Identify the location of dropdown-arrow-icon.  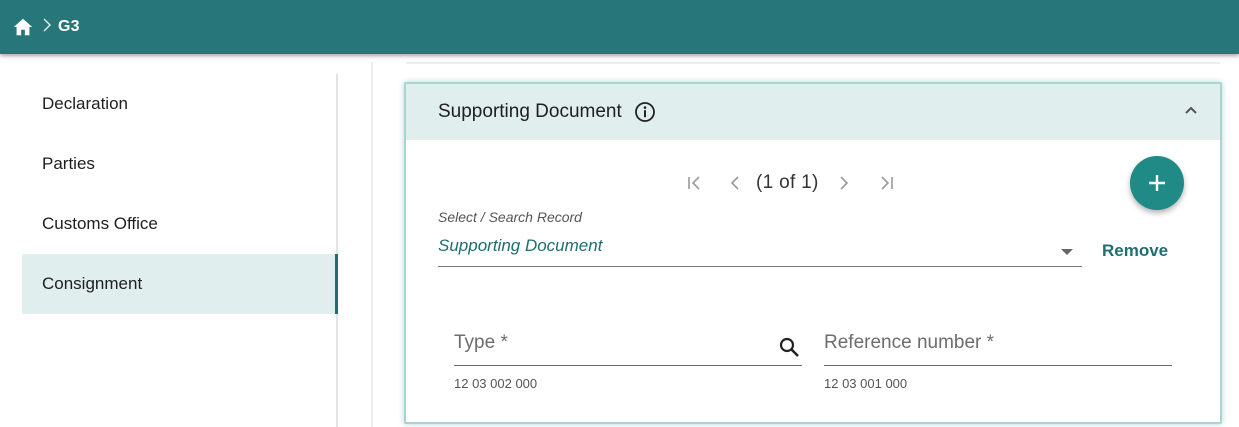
(1067, 249).